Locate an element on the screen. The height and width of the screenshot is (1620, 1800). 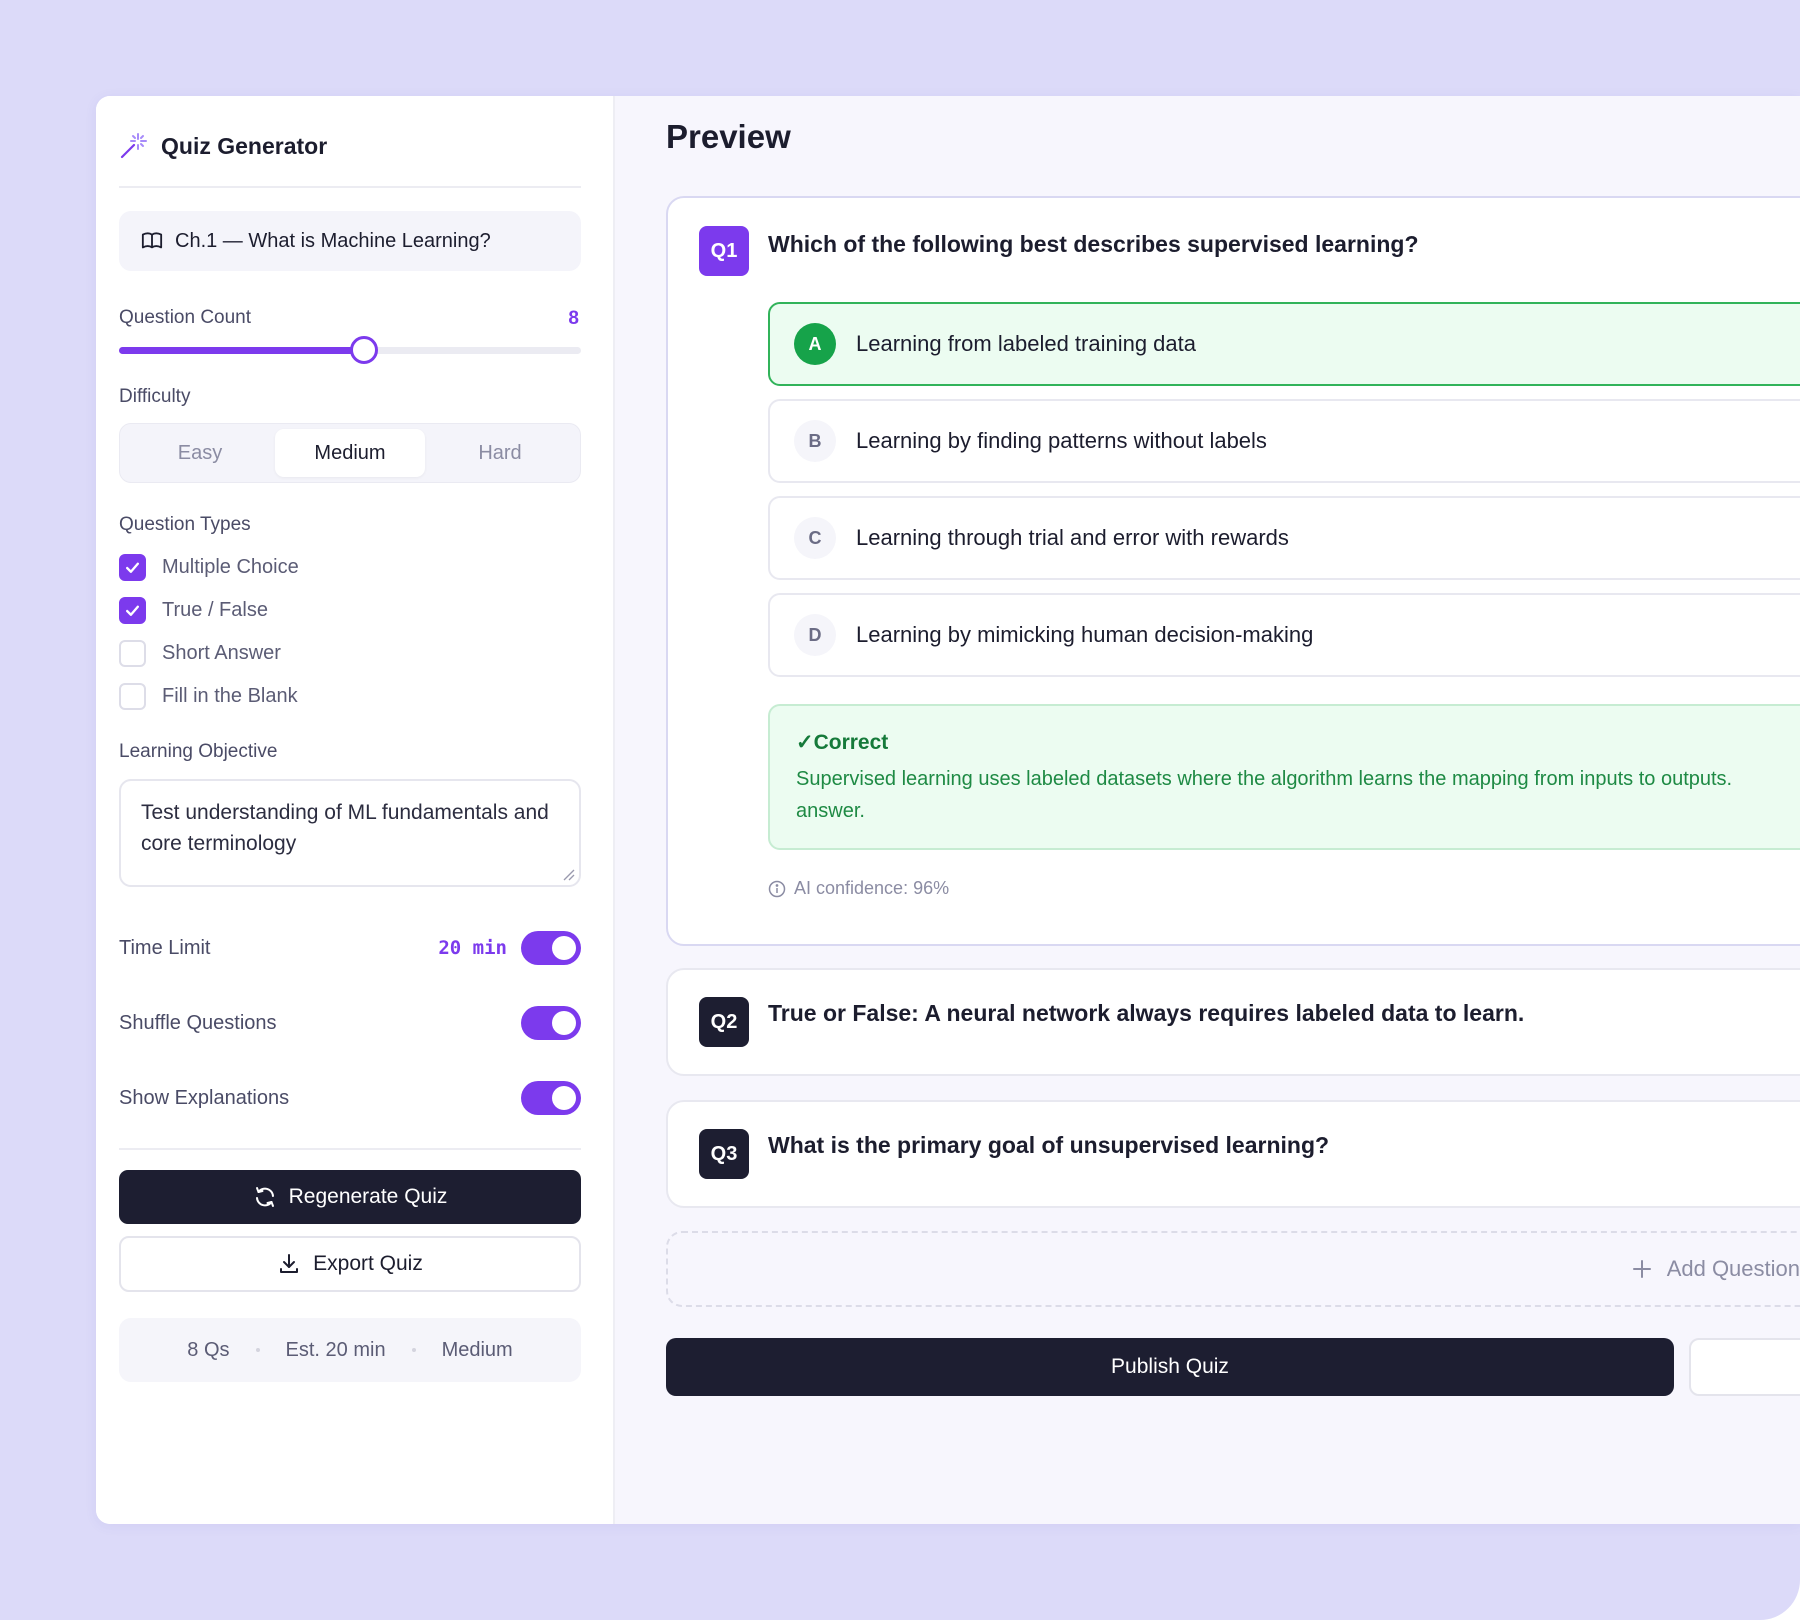
type-fill-blank: Fill in the Blank is located at coordinates (208, 696).